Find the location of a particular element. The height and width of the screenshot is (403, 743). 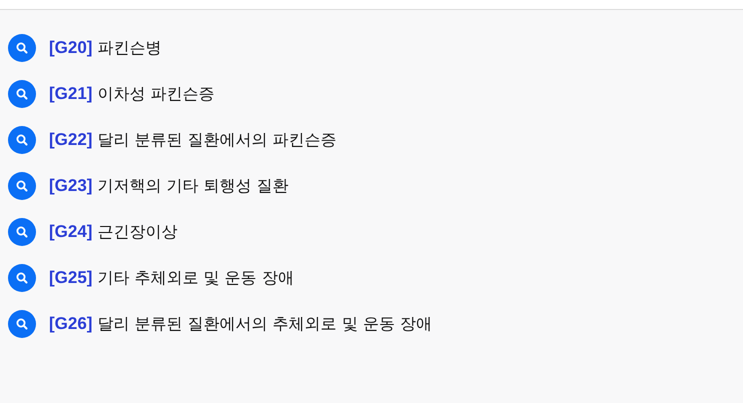

item-title: 달리 분류된 질환에서의 파킨슨증 is located at coordinates (217, 140).